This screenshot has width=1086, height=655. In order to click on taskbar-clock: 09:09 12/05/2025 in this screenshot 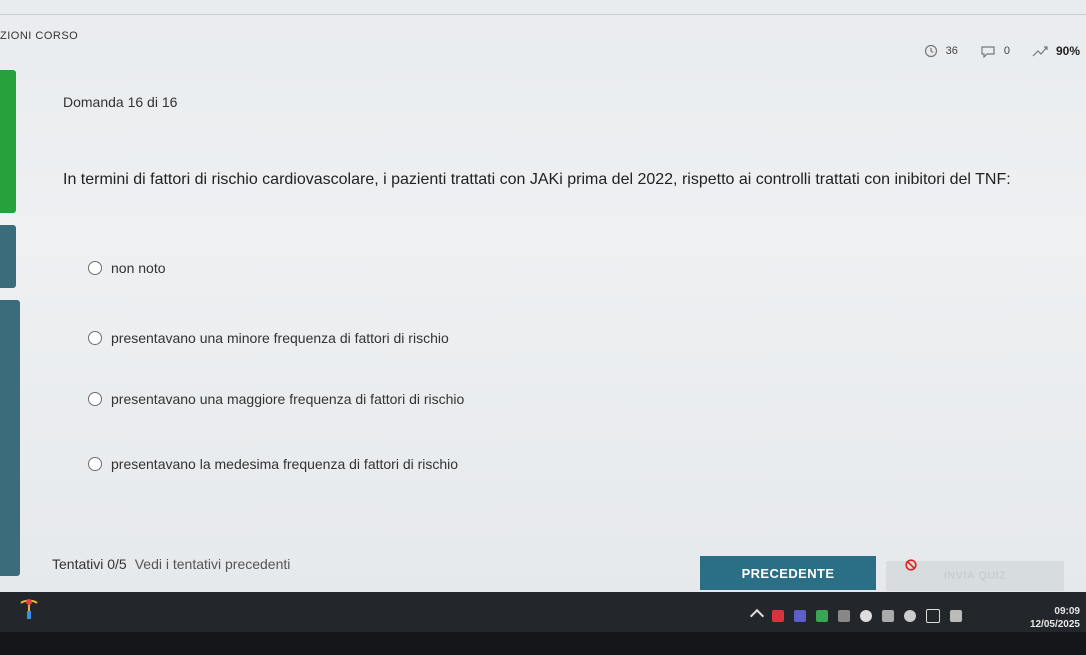, I will do `click(1055, 618)`.